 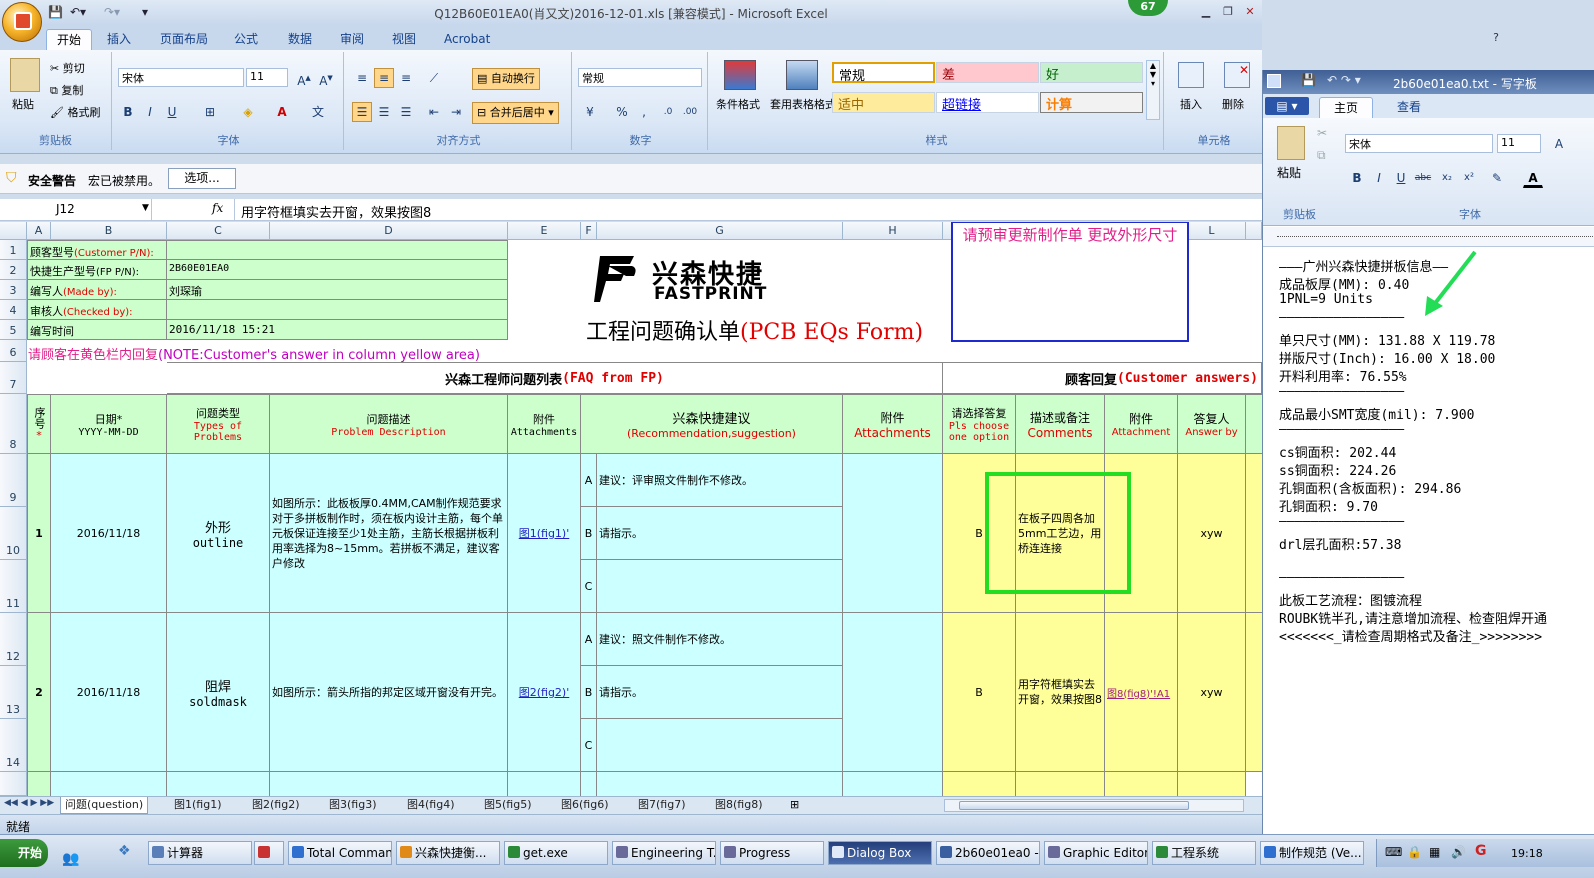 I want to click on row-header: 11, so click(x=13, y=586).